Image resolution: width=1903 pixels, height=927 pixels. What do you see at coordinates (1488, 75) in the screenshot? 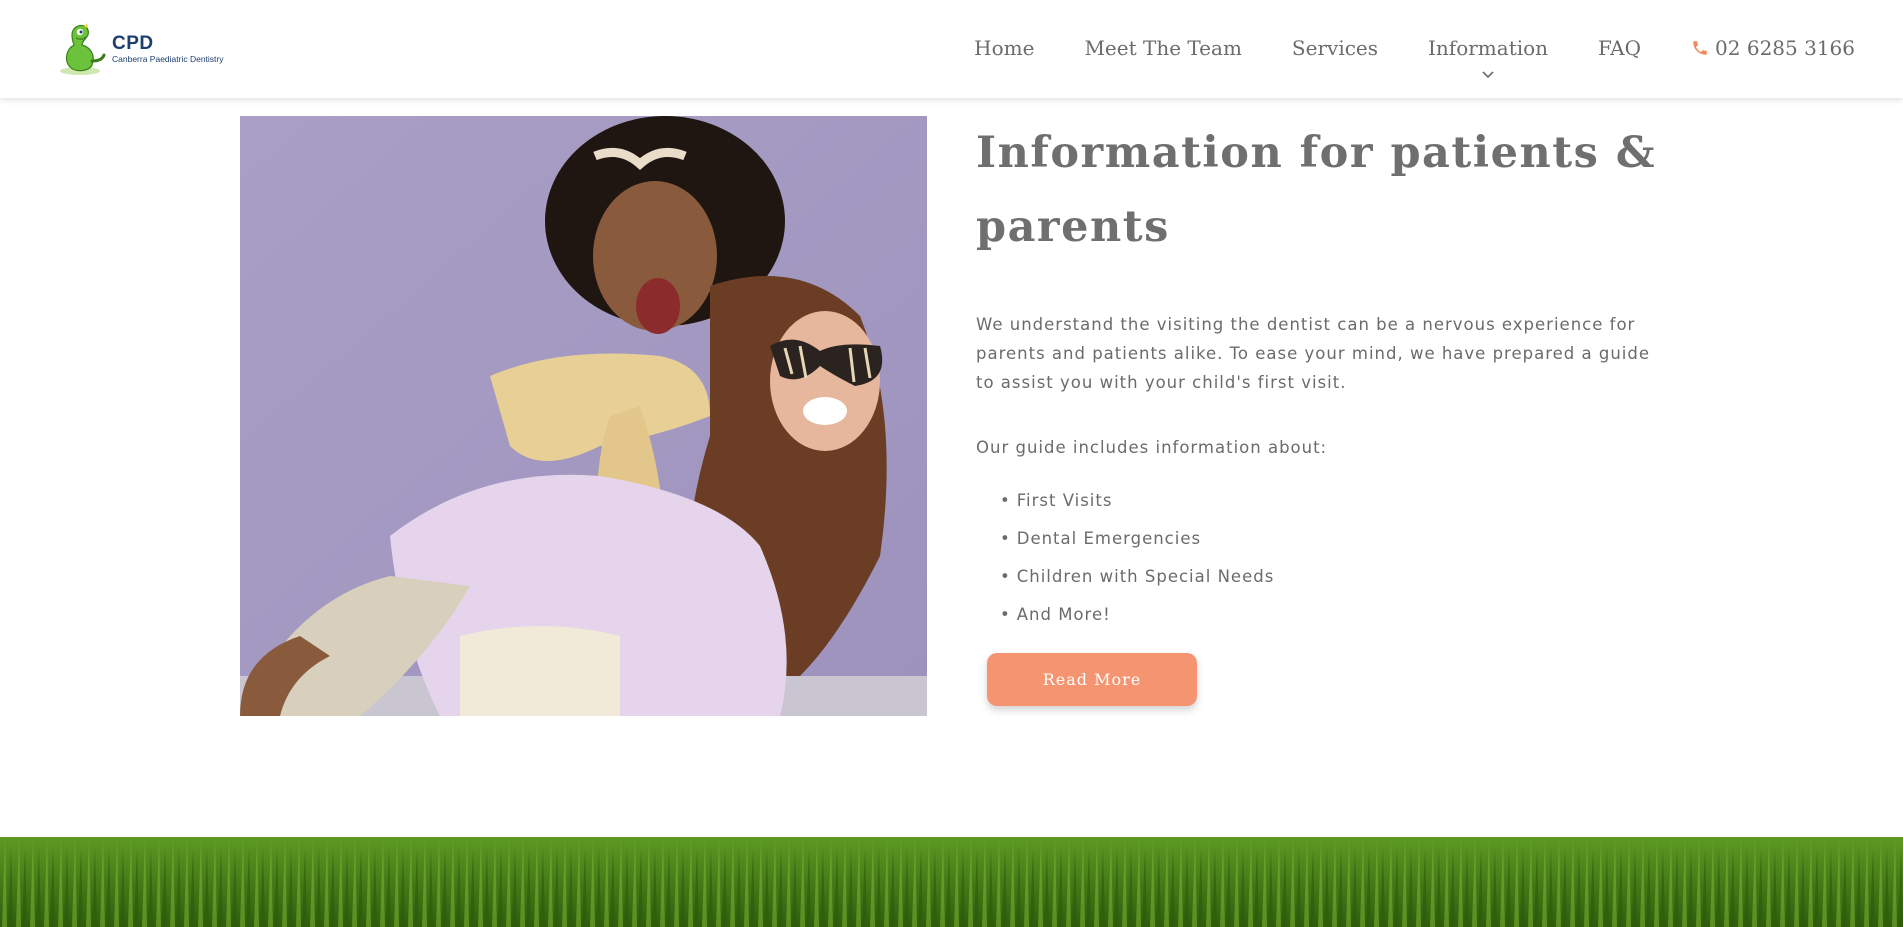
I see `chevron-down-icon` at bounding box center [1488, 75].